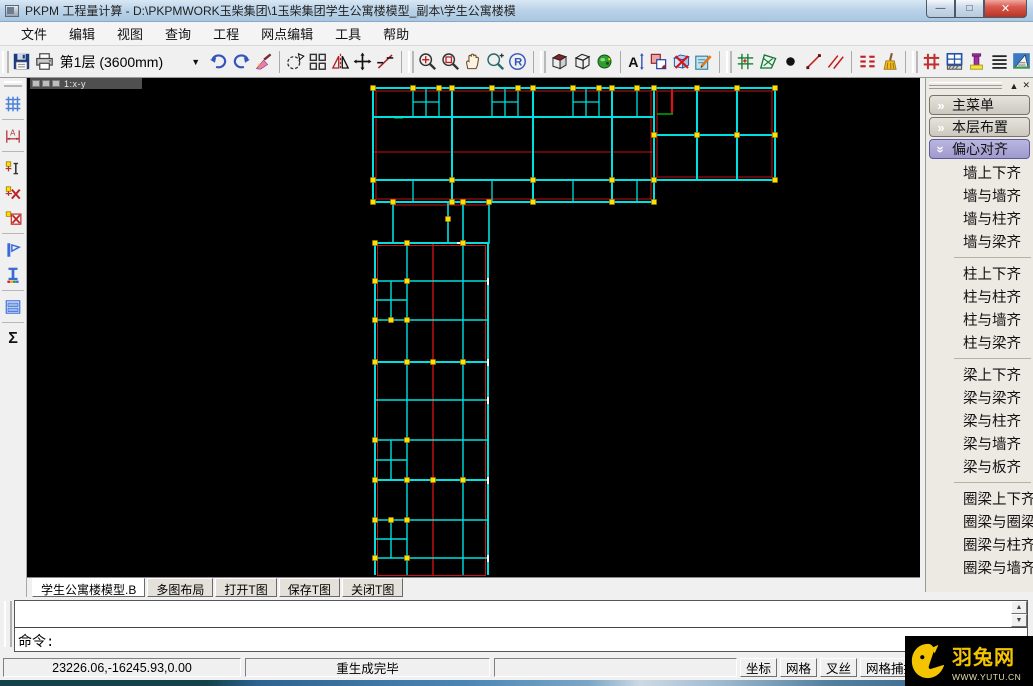 This screenshot has height=686, width=1033. What do you see at coordinates (745, 62) in the screenshot?
I see `axis-grid-icon` at bounding box center [745, 62].